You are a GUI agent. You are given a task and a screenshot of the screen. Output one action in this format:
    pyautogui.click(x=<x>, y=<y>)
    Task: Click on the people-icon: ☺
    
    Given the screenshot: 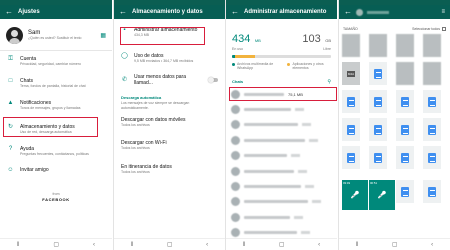 What is the action you would take?
    pyautogui.click(x=10, y=169)
    